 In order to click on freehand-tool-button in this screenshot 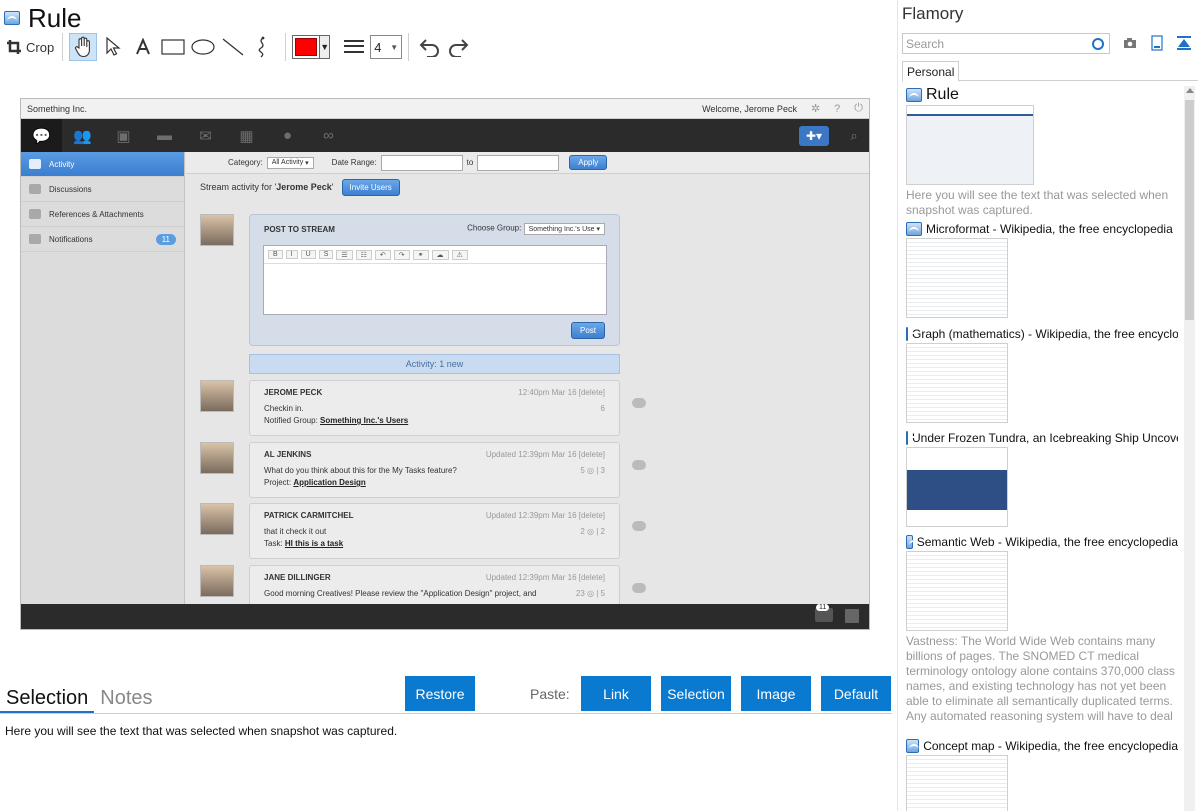, I will do `click(263, 47)`.